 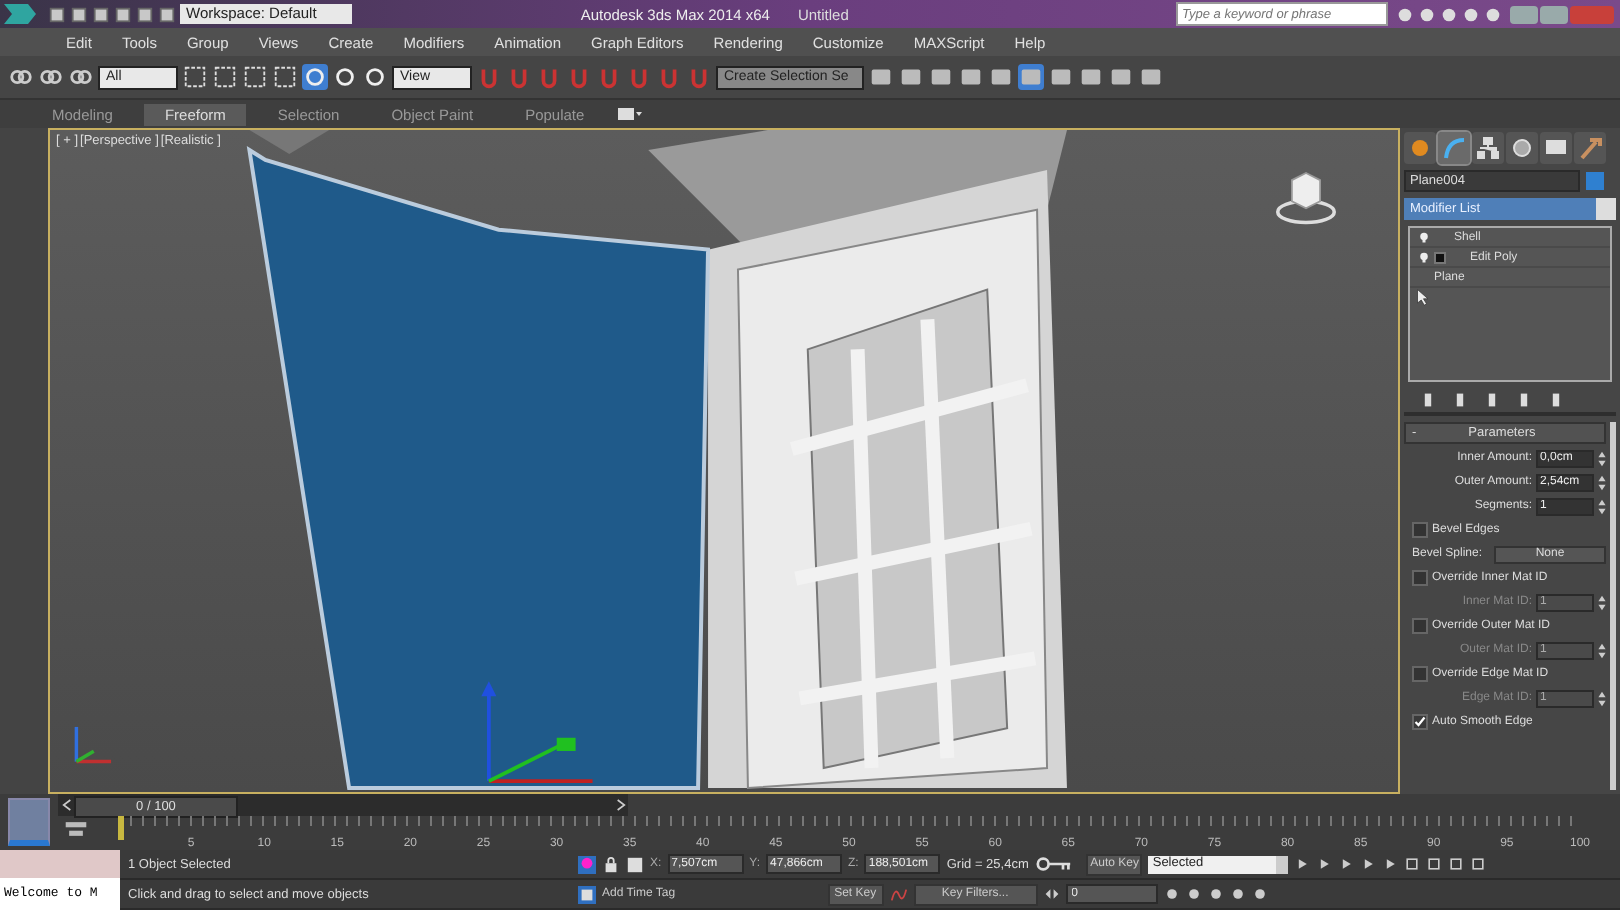 What do you see at coordinates (1422, 297) in the screenshot?
I see `mouse-cursor-icon` at bounding box center [1422, 297].